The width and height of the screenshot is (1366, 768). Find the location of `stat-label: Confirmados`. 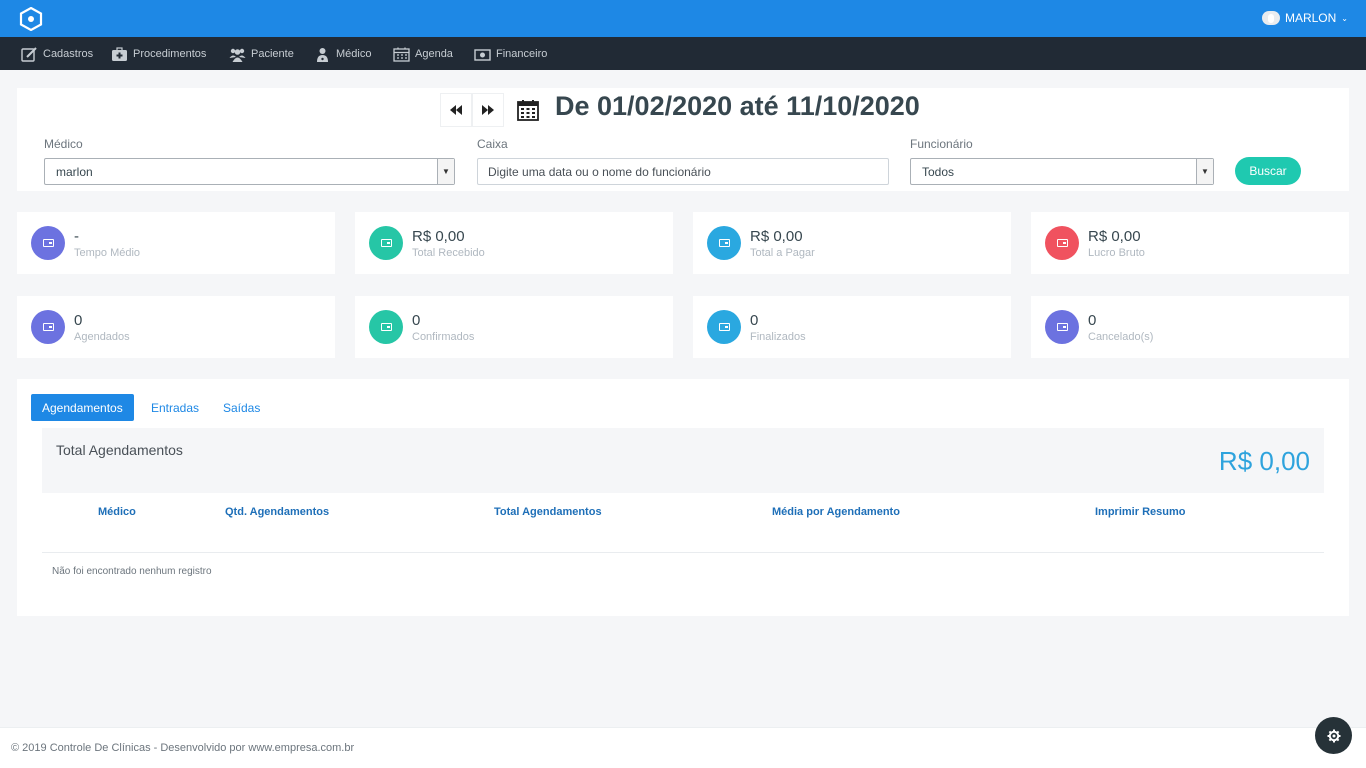

stat-label: Confirmados is located at coordinates (443, 337).